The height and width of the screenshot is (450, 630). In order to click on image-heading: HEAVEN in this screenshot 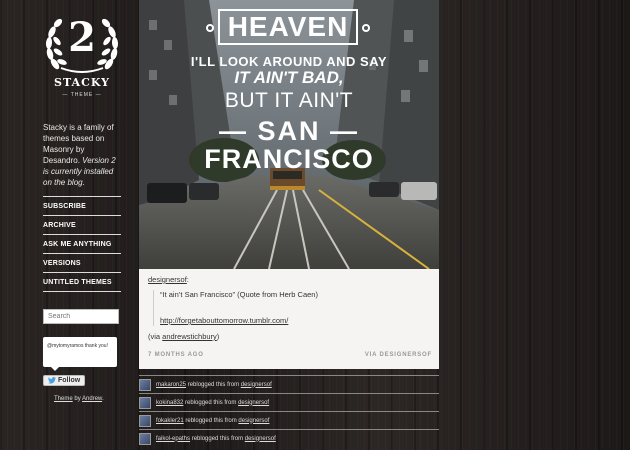, I will do `click(288, 27)`.